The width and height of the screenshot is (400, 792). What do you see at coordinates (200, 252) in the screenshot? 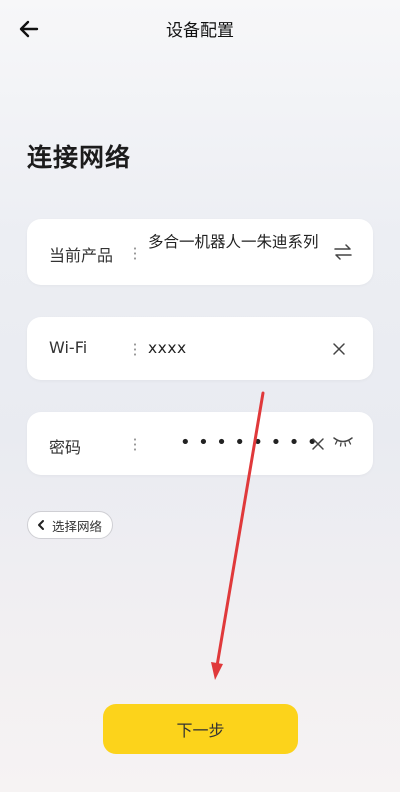
I see `product-field: 当前产品 多合一机器人一朱迪系列` at bounding box center [200, 252].